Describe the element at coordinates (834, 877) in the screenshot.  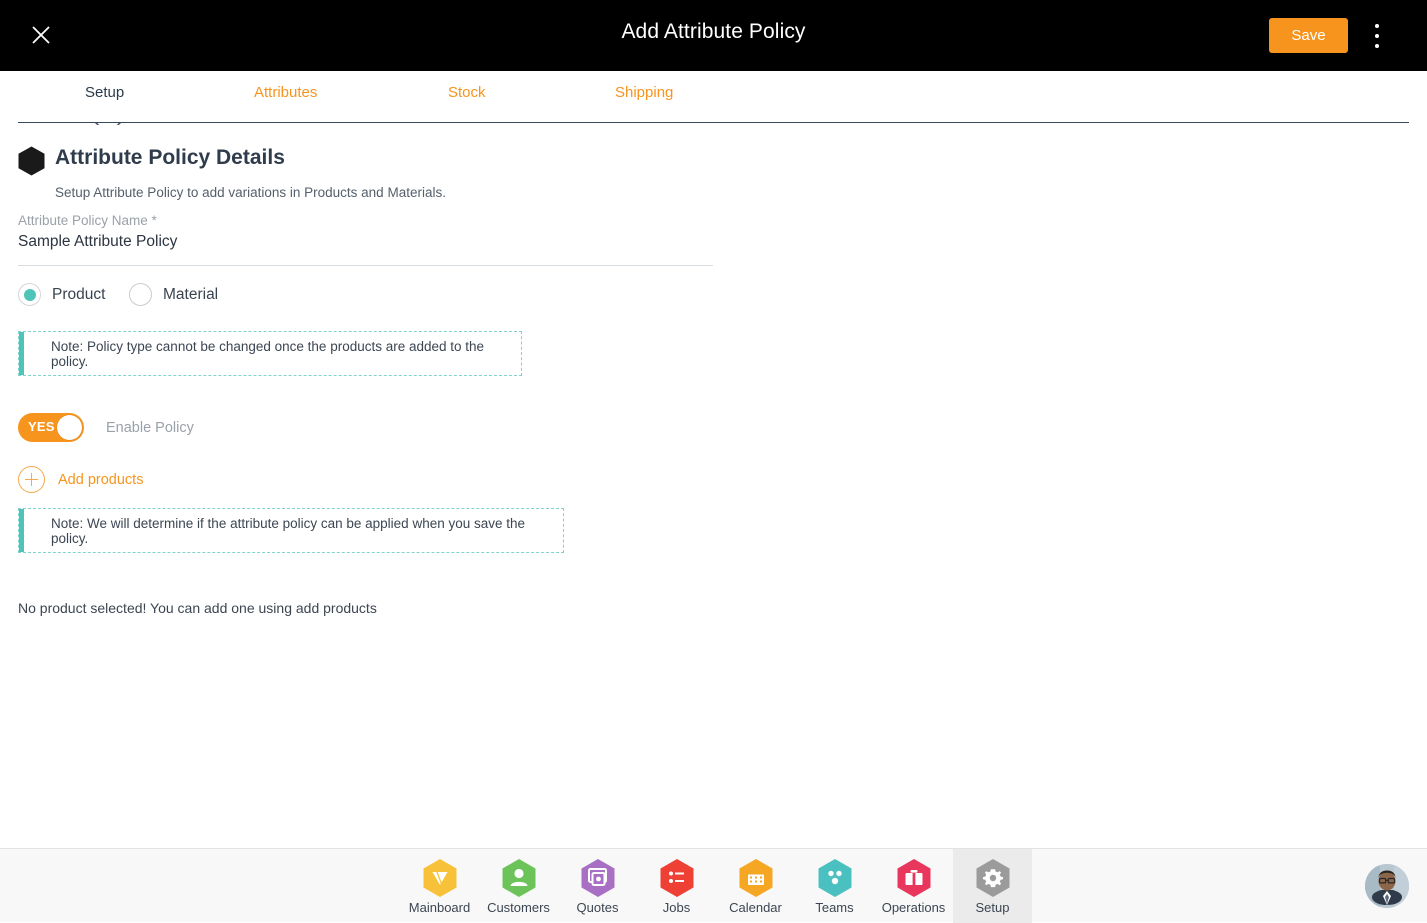
I see `teams-icon` at that location.